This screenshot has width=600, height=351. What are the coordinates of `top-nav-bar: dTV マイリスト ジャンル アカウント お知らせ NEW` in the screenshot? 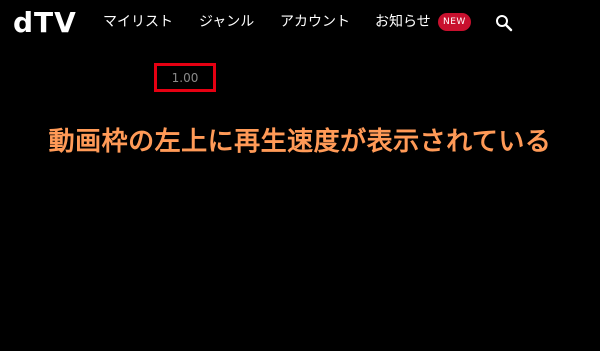 It's located at (300, 24).